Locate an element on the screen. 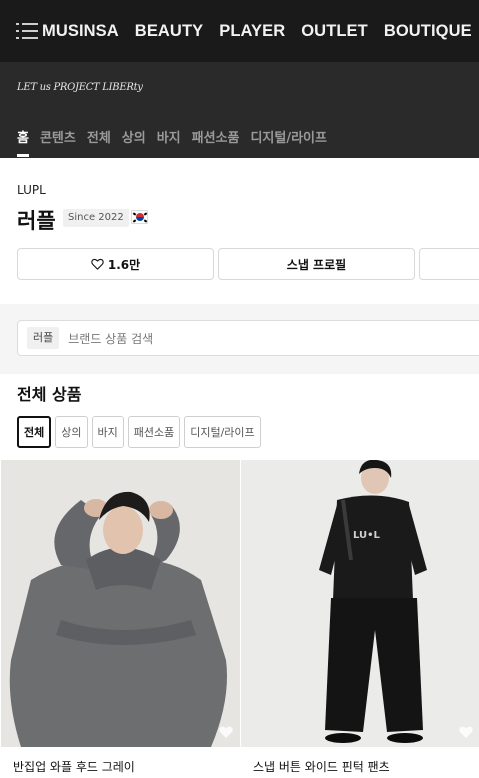 This screenshot has height=778, width=479. filter-accessories: 패션소품 is located at coordinates (154, 432).